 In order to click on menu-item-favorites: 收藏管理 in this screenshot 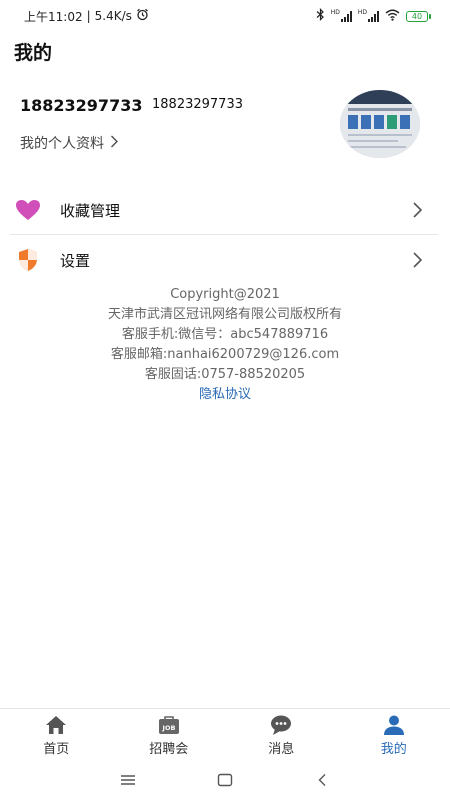, I will do `click(224, 210)`.